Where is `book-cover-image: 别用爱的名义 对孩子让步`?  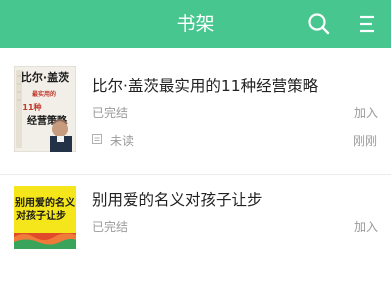 book-cover-image: 别用爱的名义 对孩子让步 is located at coordinates (45, 217).